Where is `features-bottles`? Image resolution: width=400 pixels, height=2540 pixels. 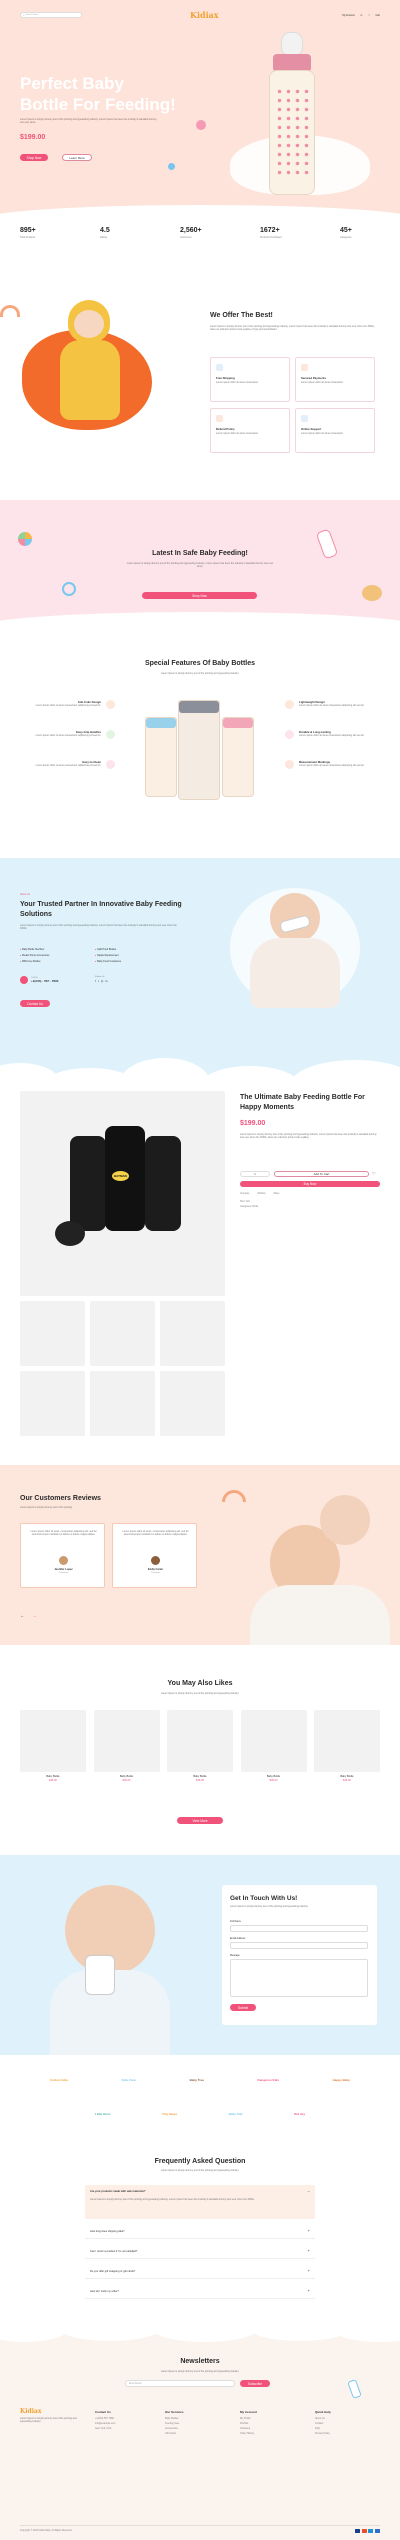
features-bottles is located at coordinates (200, 750).